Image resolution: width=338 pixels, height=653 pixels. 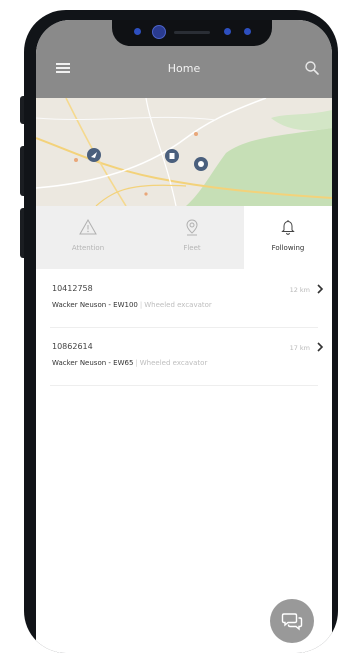 I want to click on map-view, so click(x=184, y=152).